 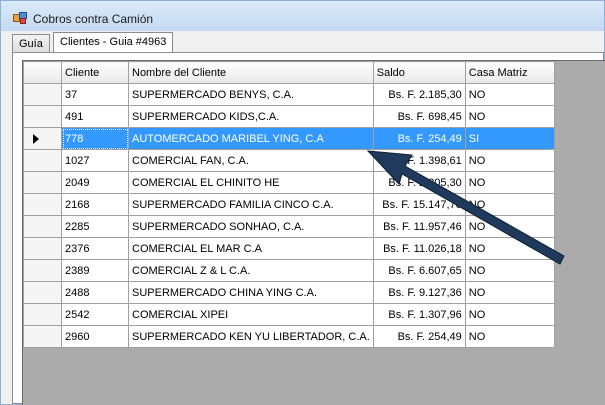 What do you see at coordinates (251, 336) in the screenshot?
I see `cell-nombre: SUPERMERCADO KEN YU LIBERTADOR, C.A.` at bounding box center [251, 336].